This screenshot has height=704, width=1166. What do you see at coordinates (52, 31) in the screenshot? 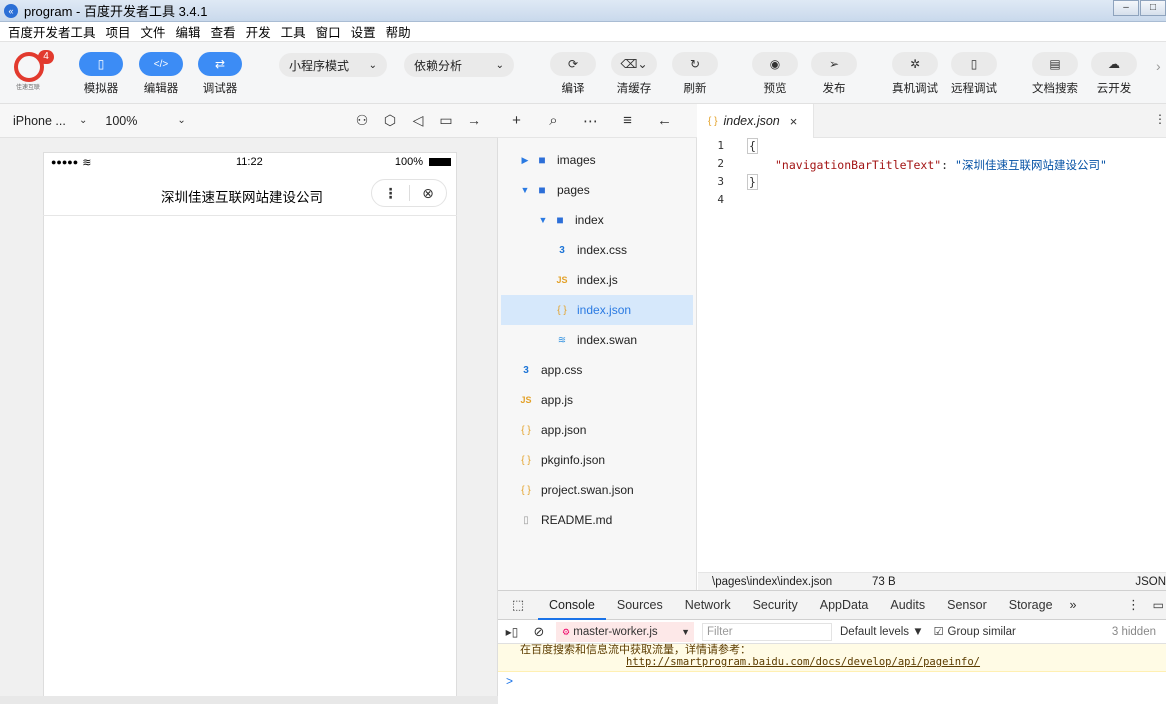
I see `menu-devtools: 百度开发者工具` at bounding box center [52, 31].